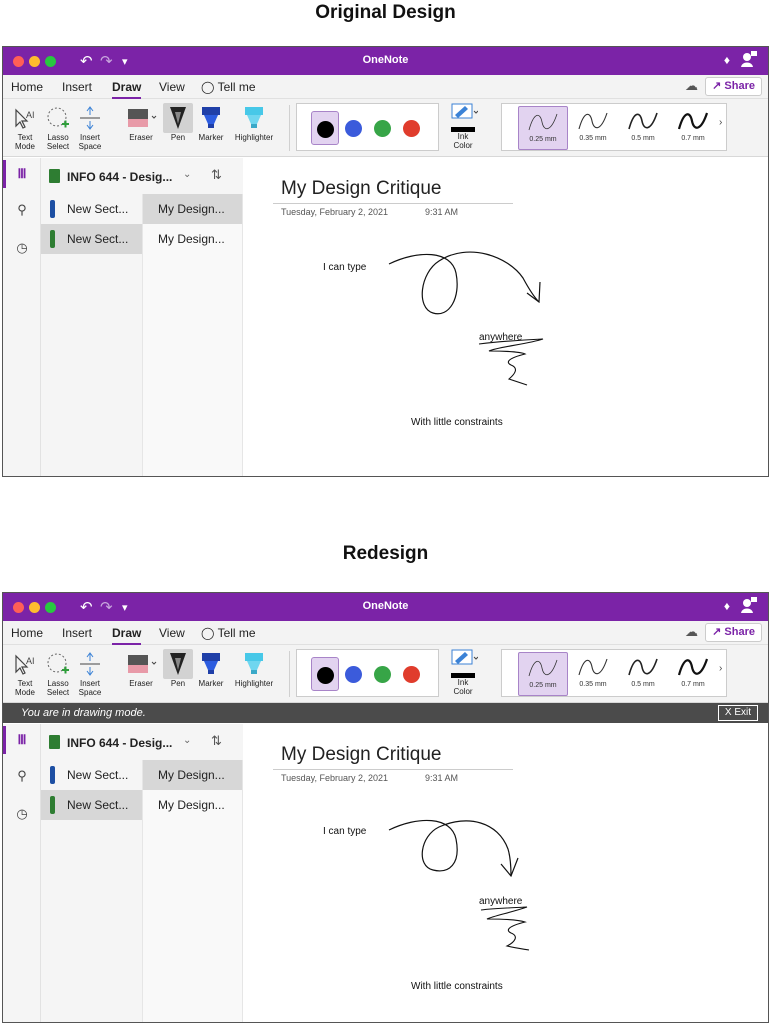 The width and height of the screenshot is (771, 1024). What do you see at coordinates (254, 683) in the screenshot?
I see `highlighter-label: Highlighter` at bounding box center [254, 683].